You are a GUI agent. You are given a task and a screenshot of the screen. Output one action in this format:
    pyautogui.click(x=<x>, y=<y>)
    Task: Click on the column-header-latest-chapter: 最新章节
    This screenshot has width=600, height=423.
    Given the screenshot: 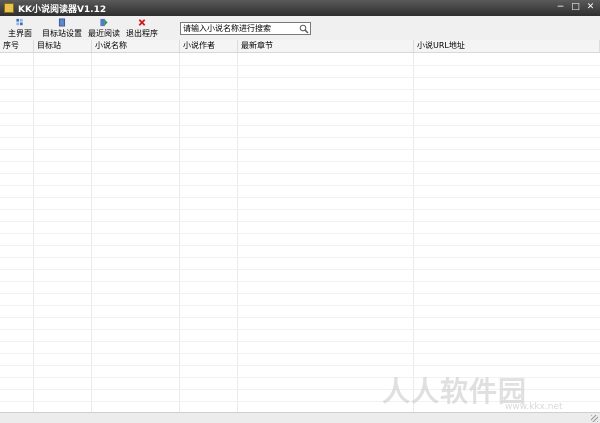 What is the action you would take?
    pyautogui.click(x=326, y=46)
    